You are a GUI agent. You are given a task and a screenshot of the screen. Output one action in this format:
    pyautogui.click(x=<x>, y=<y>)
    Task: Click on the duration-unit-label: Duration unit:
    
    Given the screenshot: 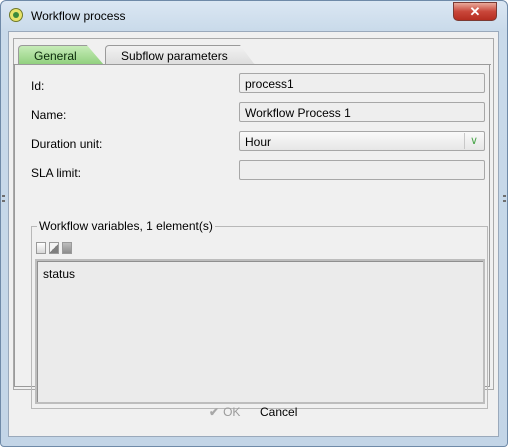 What is the action you would take?
    pyautogui.click(x=67, y=144)
    